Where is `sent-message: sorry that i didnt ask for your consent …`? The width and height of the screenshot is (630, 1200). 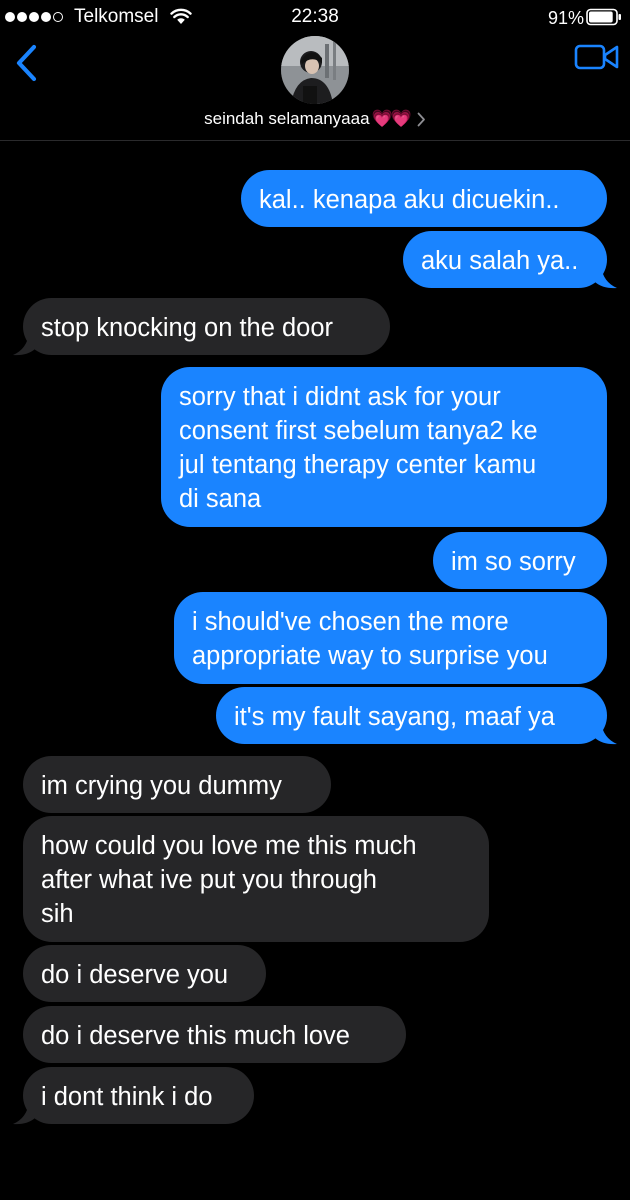
sent-message: sorry that i didnt ask for your consent … is located at coordinates (315, 447).